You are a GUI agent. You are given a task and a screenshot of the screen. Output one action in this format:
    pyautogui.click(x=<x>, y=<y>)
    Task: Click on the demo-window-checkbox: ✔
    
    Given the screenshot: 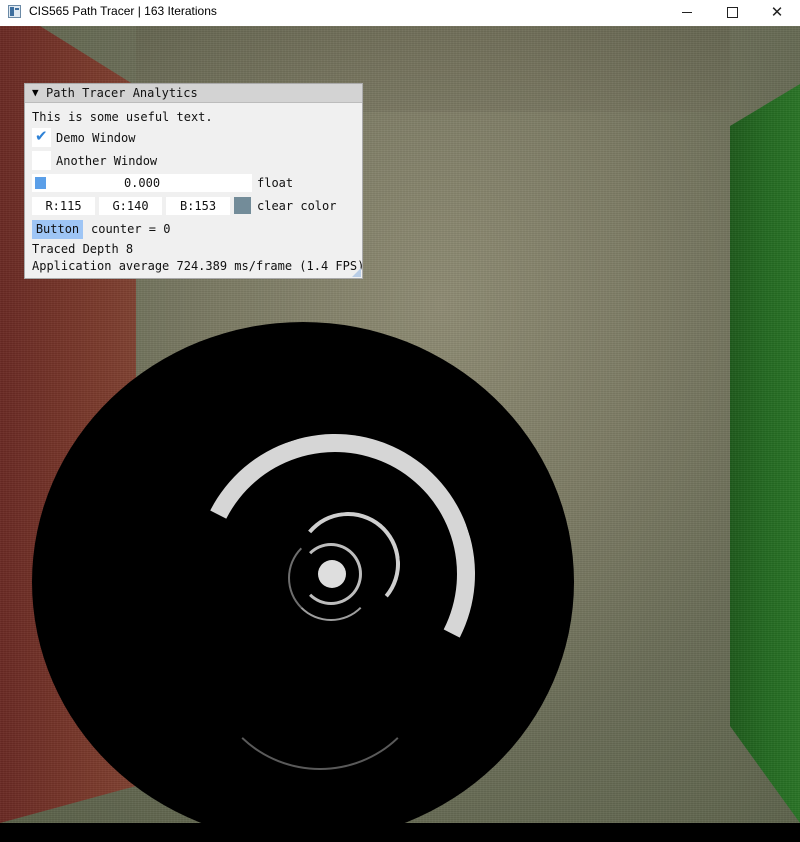 What is the action you would take?
    pyautogui.click(x=41, y=137)
    